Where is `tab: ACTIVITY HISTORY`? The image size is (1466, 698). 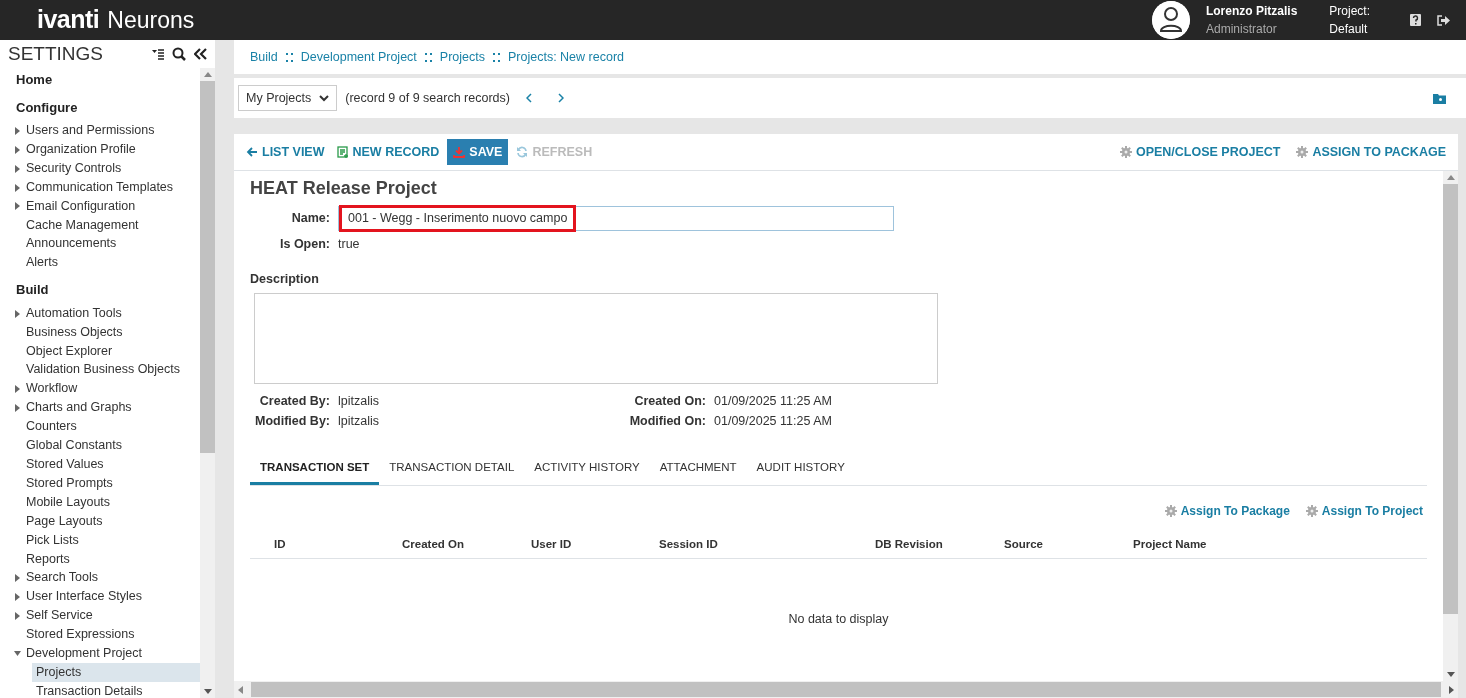 tab: ACTIVITY HISTORY is located at coordinates (587, 469).